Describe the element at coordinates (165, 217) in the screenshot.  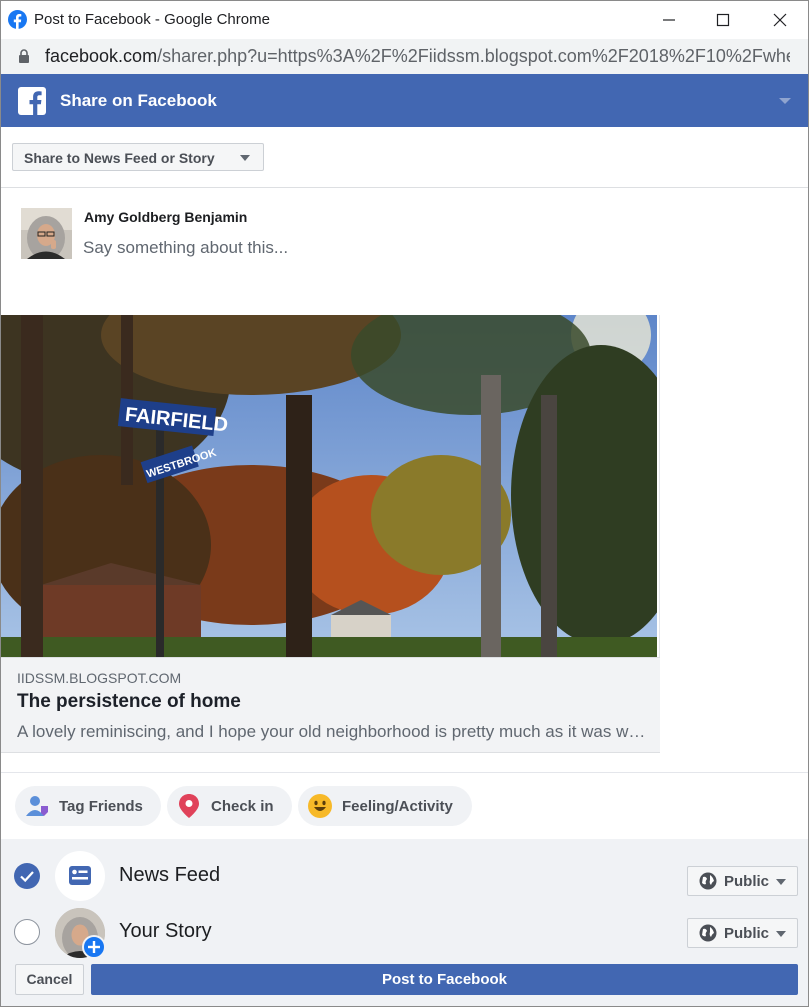
I see `user-name: Amy Goldberg Benjamin` at that location.